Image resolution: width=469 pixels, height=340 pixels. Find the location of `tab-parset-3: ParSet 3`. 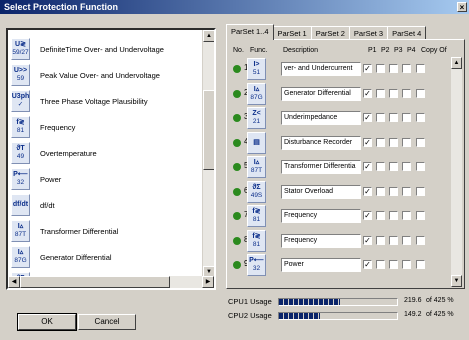

tab-parset-3: ParSet 3 is located at coordinates (368, 33).